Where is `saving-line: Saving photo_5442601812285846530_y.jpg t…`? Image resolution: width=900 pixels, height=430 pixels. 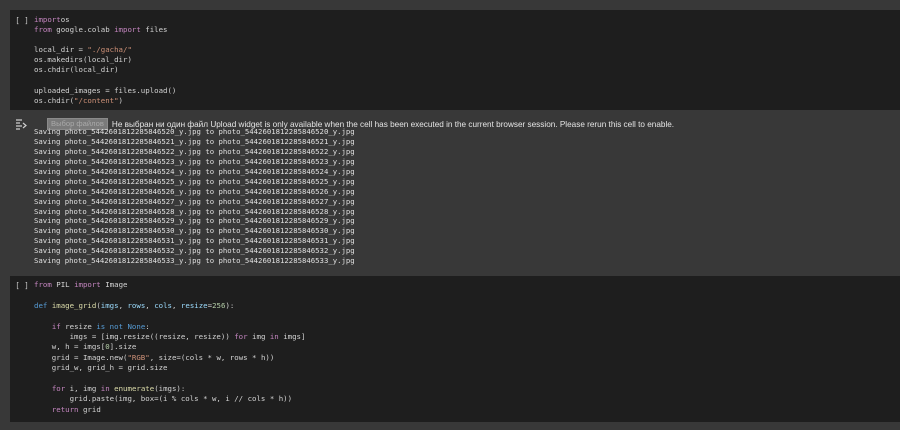 saving-line: Saving photo_5442601812285846530_y.jpg t… is located at coordinates (194, 231).